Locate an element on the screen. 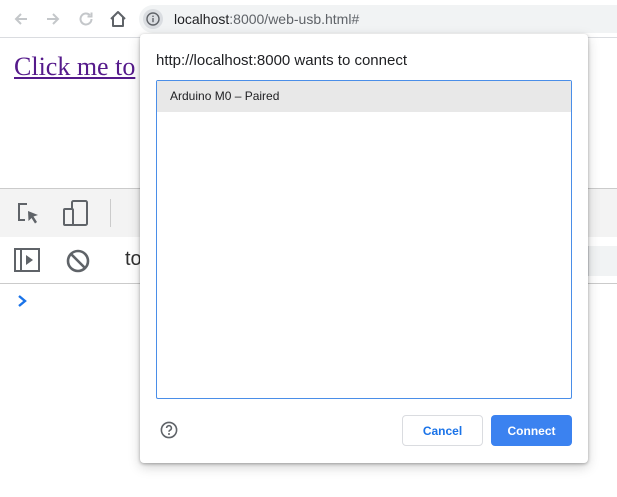 The width and height of the screenshot is (617, 497). inspect-element-button is located at coordinates (29, 214).